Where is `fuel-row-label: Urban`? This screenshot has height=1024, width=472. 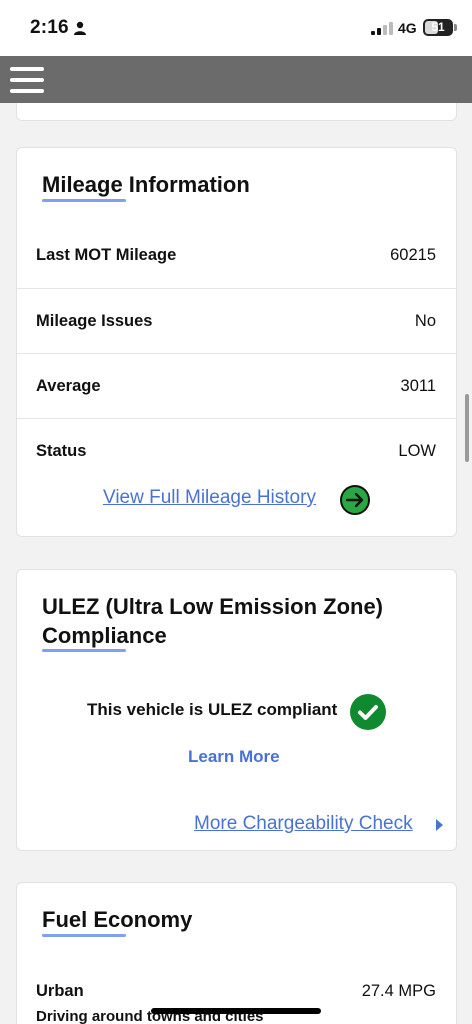
fuel-row-label: Urban is located at coordinates (60, 991).